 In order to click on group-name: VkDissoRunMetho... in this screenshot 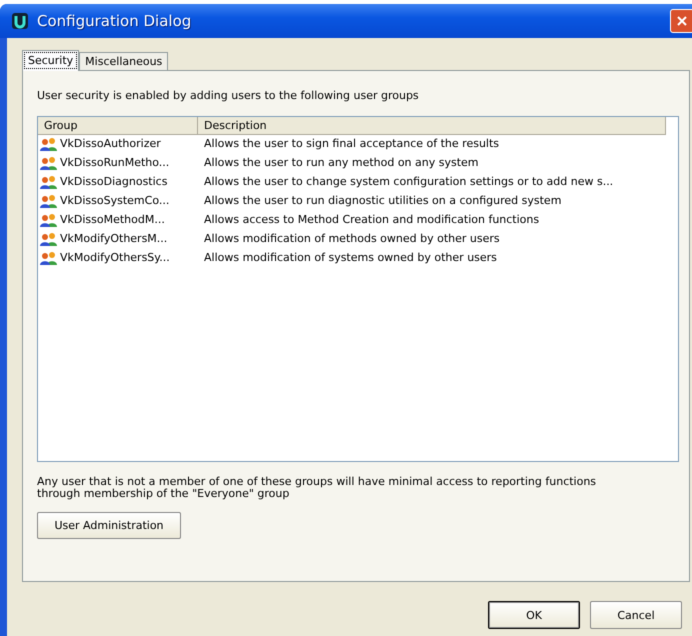, I will do `click(115, 162)`.